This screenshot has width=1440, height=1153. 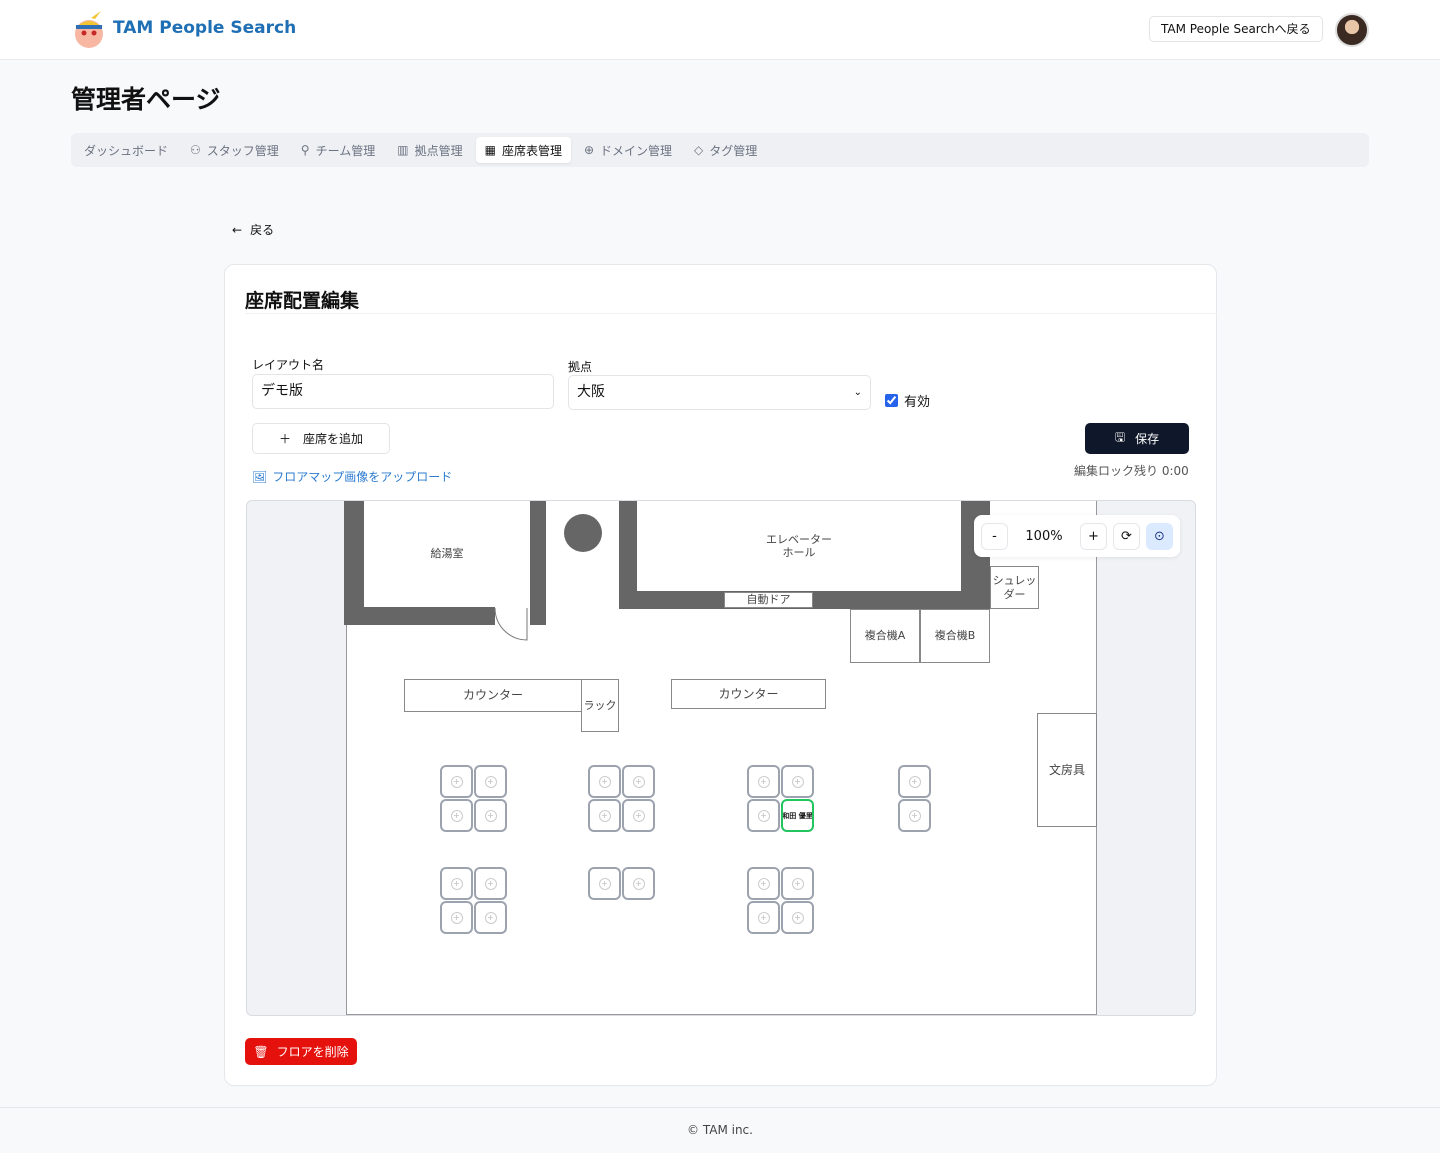 I want to click on location-value: 大阪, so click(x=591, y=392).